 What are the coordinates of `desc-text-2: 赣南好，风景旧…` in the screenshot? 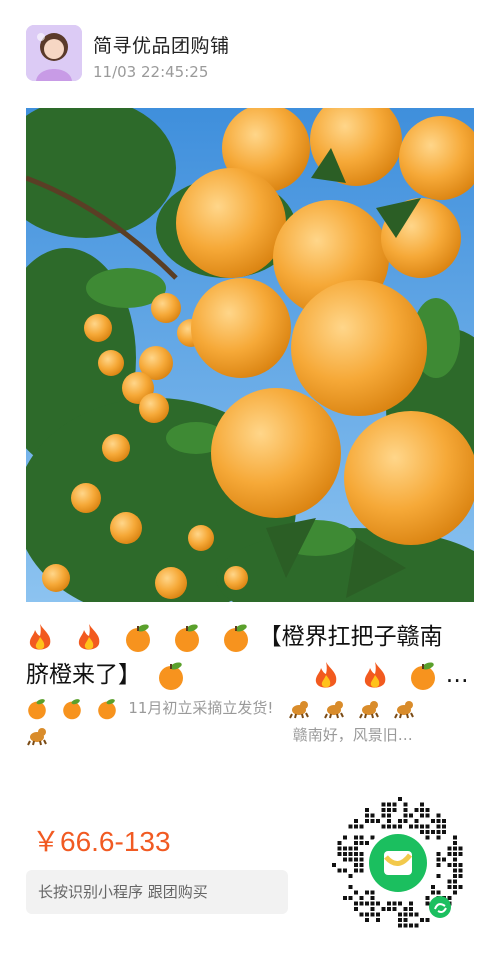 It's located at (352, 735).